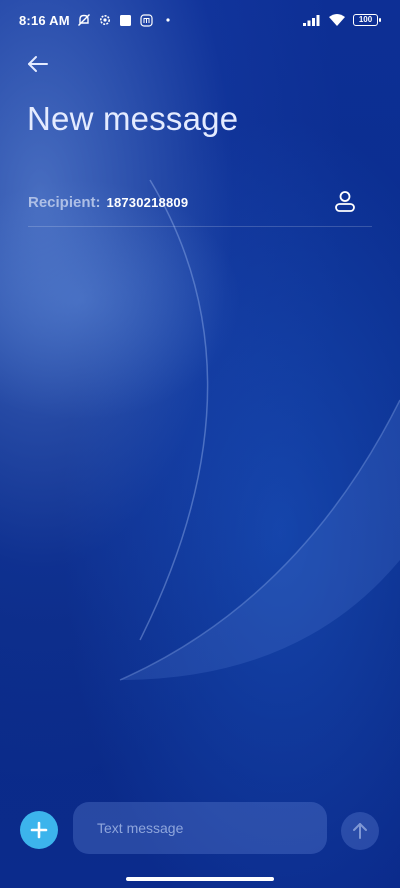 This screenshot has height=888, width=400. I want to click on settings-gear-icon, so click(105, 20).